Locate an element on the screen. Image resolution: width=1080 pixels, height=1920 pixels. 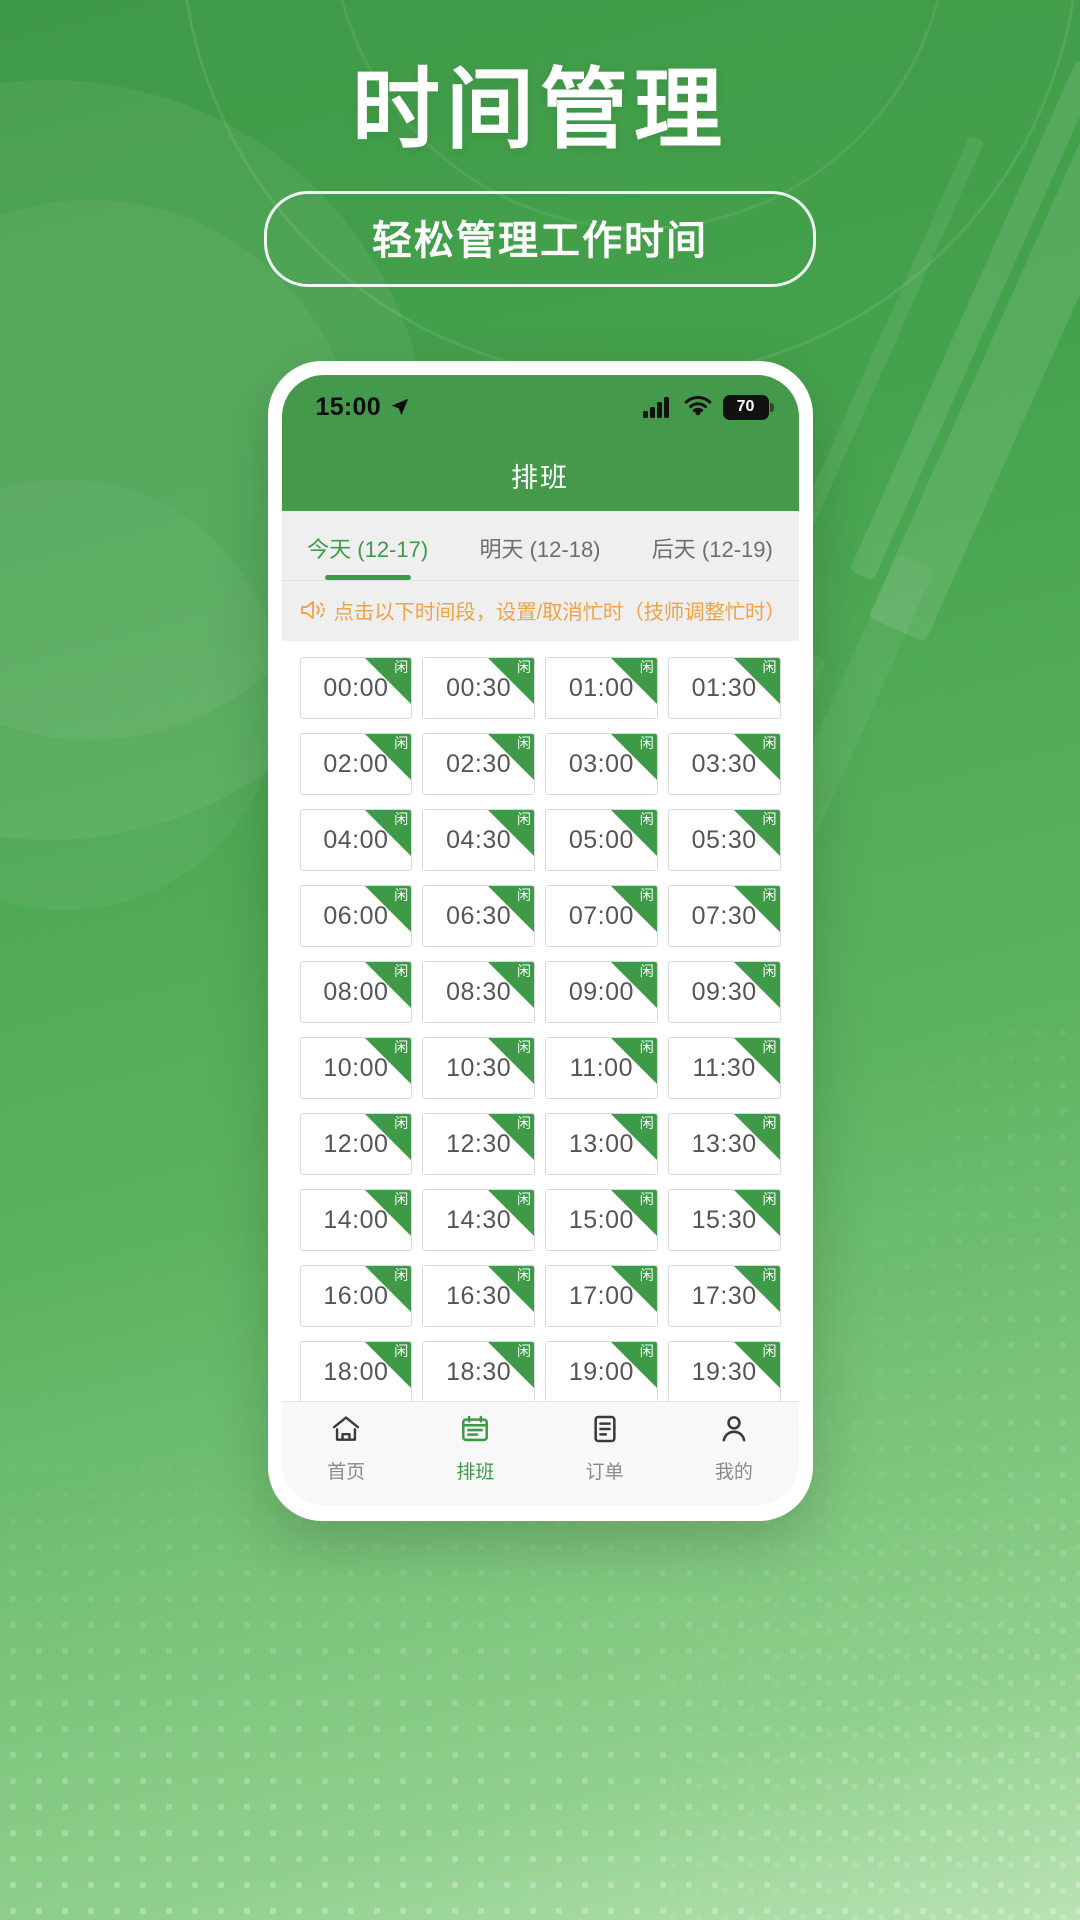
time-slot: 03:30 闲 is located at coordinates (724, 764).